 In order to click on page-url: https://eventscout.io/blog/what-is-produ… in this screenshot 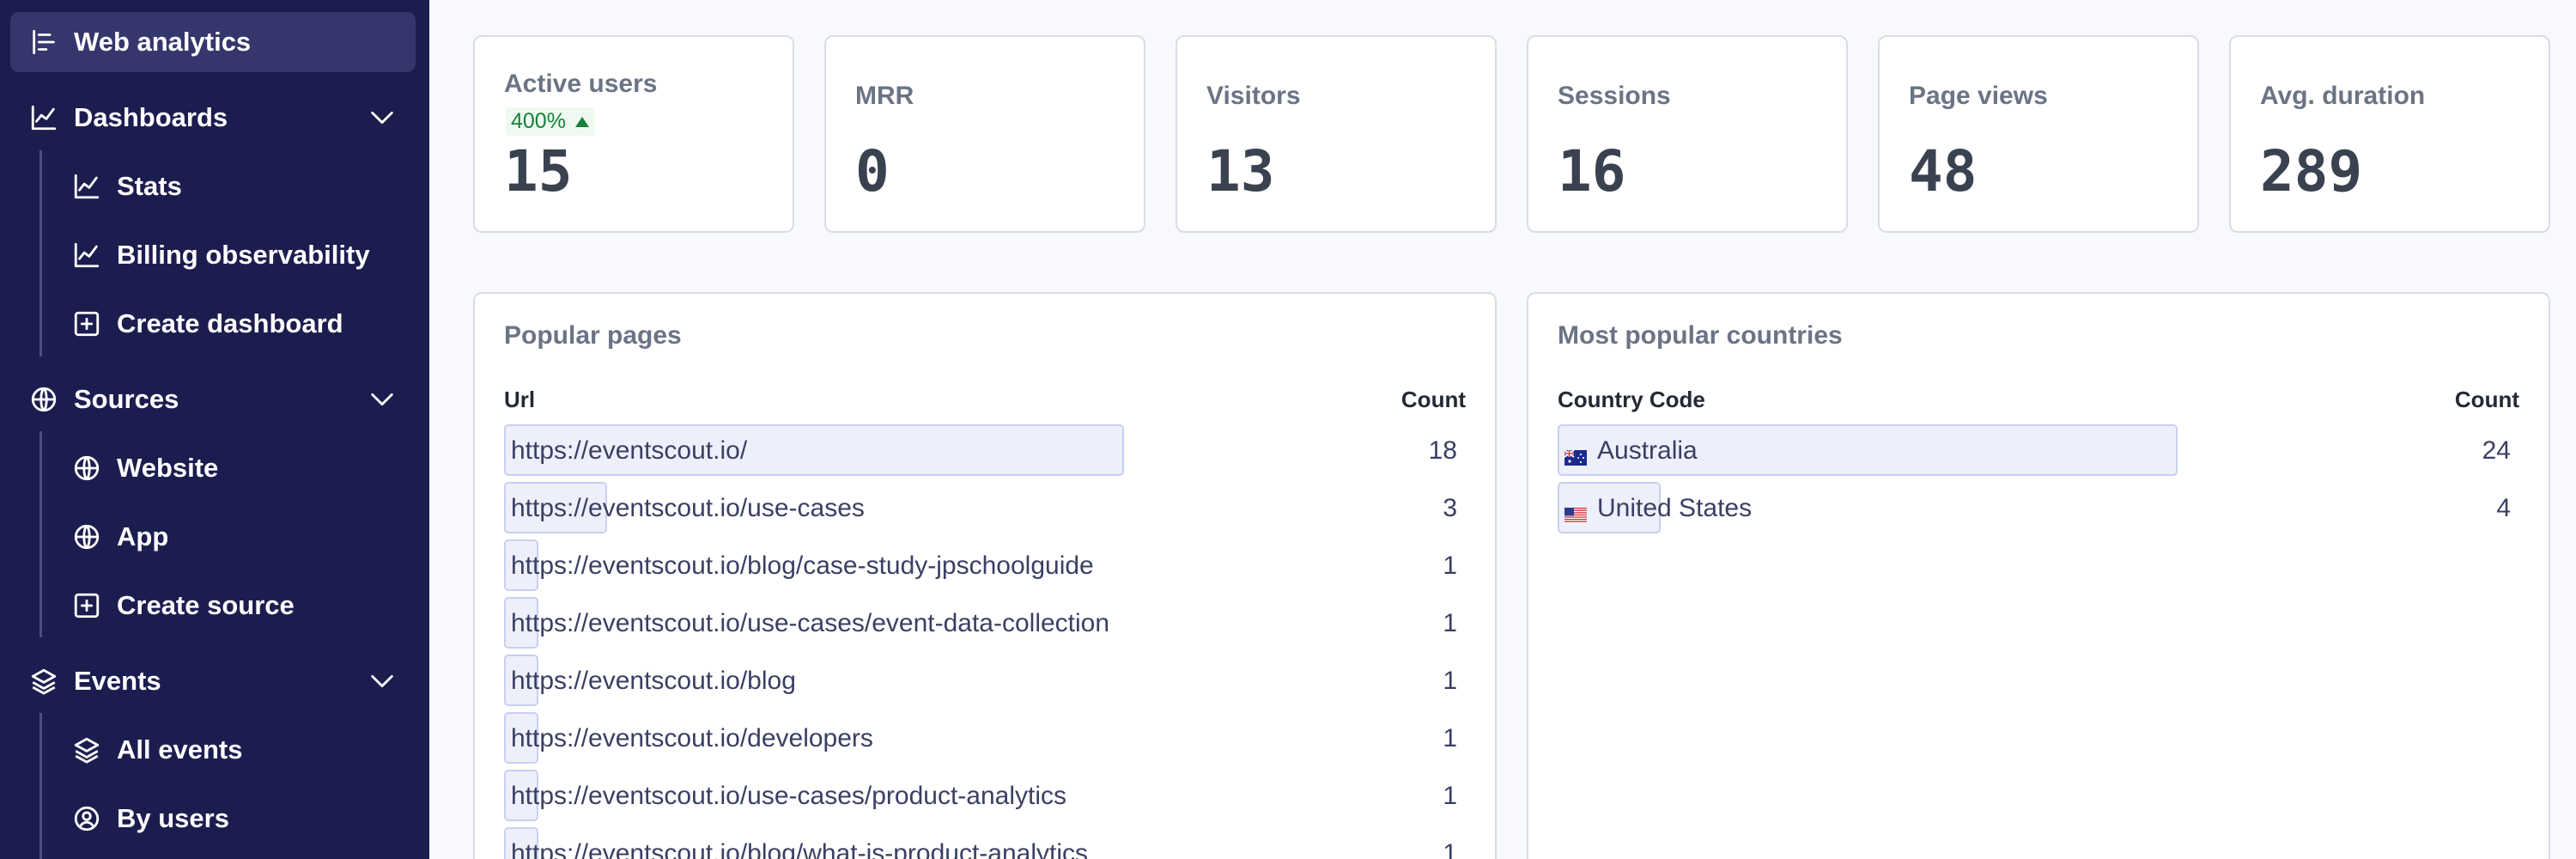, I will do `click(799, 849)`.